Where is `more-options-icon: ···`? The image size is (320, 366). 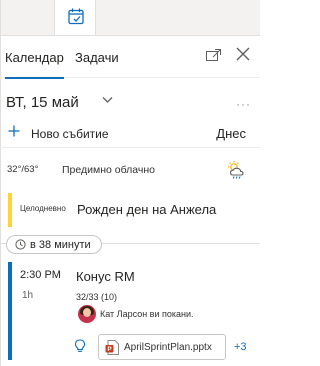
more-options-icon: ··· is located at coordinates (243, 104).